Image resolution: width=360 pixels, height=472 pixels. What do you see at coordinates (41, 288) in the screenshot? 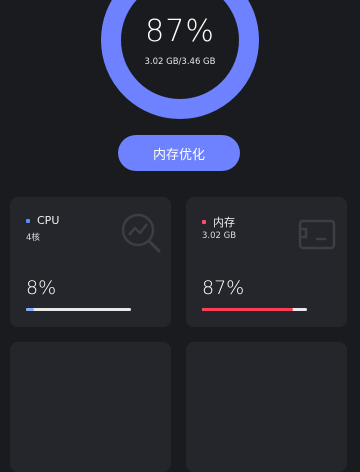
I see `cpu-percent: 8%` at bounding box center [41, 288].